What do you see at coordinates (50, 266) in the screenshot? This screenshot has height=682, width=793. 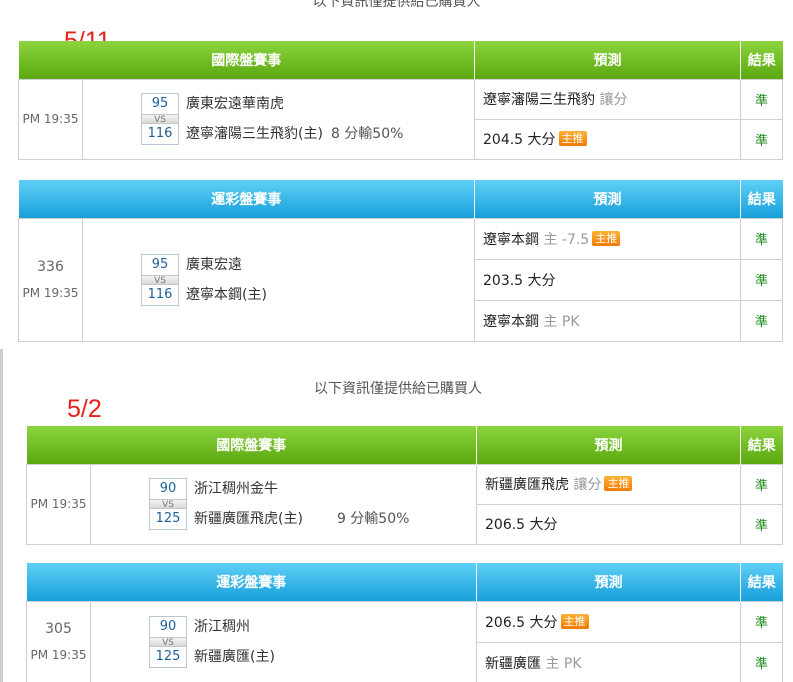 I see `match-code: 336` at bounding box center [50, 266].